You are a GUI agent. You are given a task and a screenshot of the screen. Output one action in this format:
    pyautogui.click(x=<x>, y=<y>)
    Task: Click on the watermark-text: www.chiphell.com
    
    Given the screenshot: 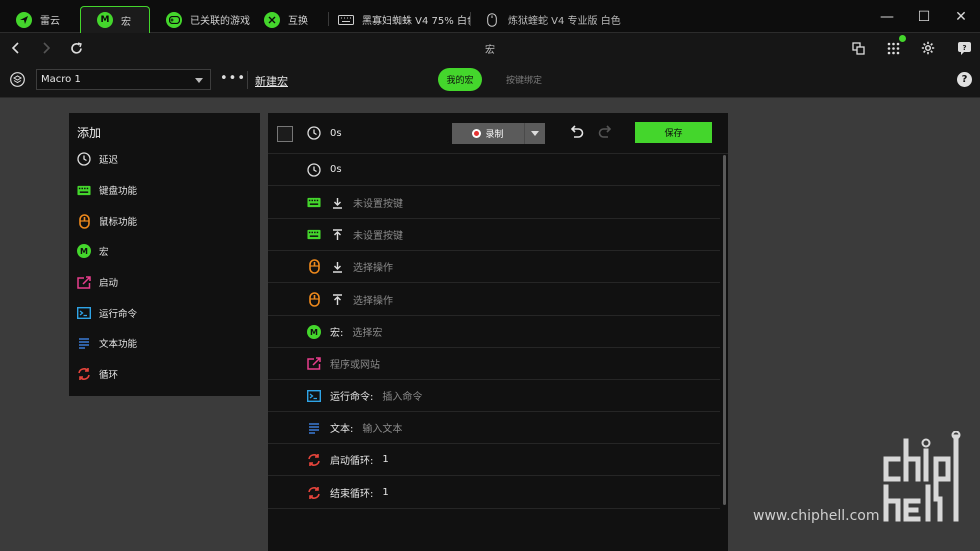 What is the action you would take?
    pyautogui.click(x=816, y=516)
    